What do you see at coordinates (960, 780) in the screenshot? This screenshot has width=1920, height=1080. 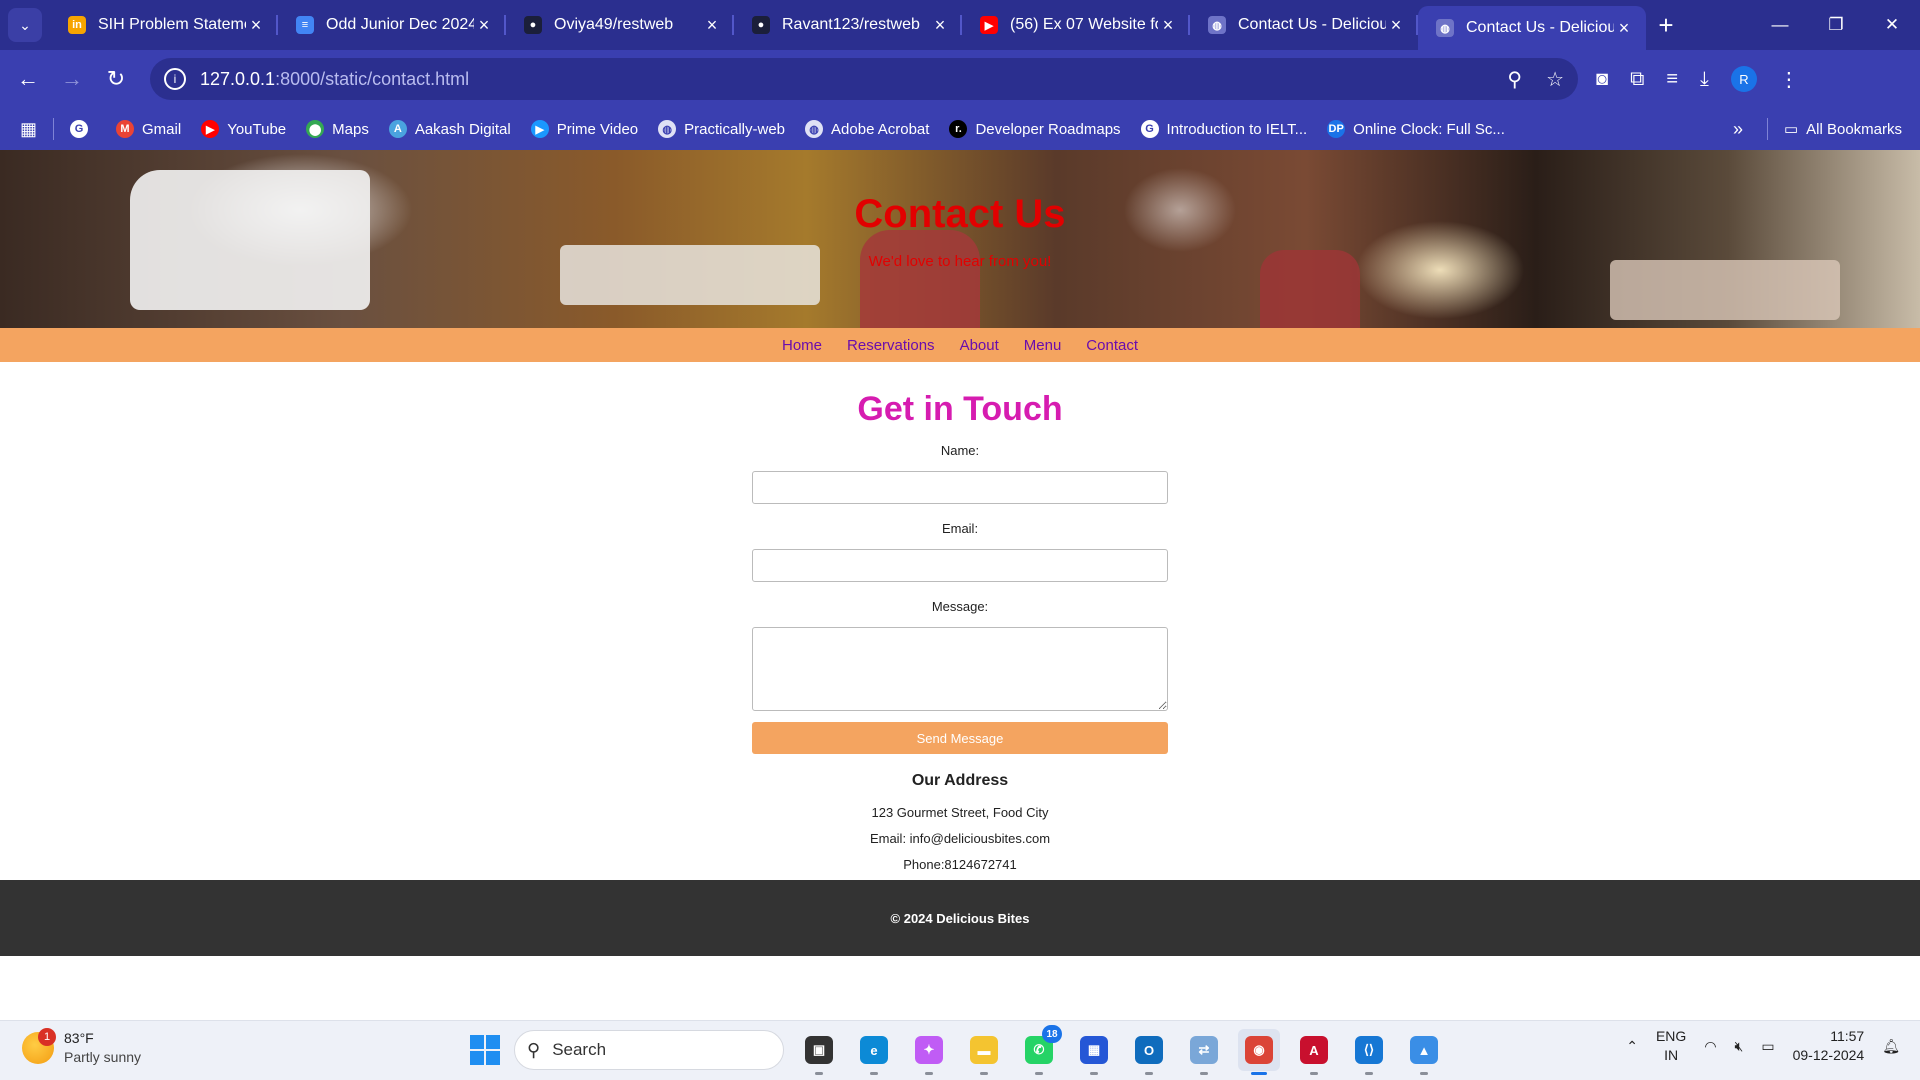 I see `address-heading: Our Address` at bounding box center [960, 780].